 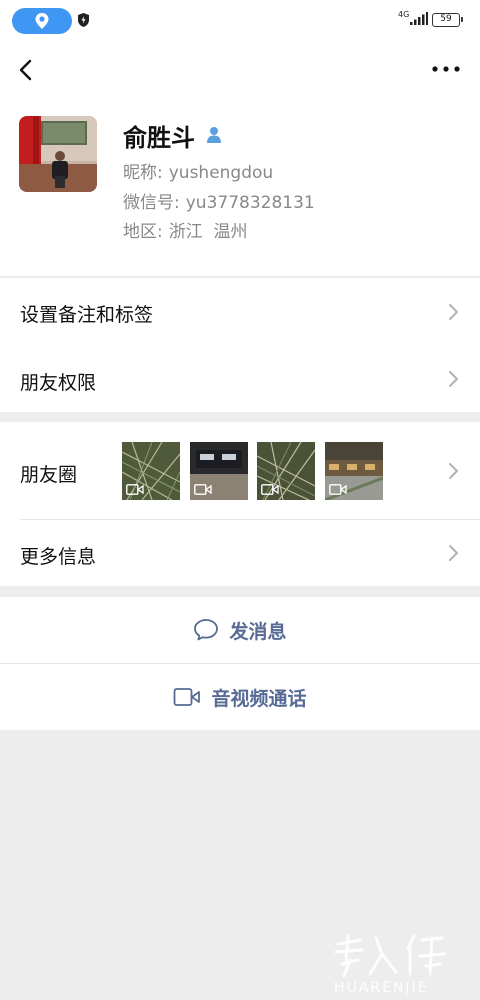 What do you see at coordinates (214, 135) in the screenshot?
I see `person-male-icon` at bounding box center [214, 135].